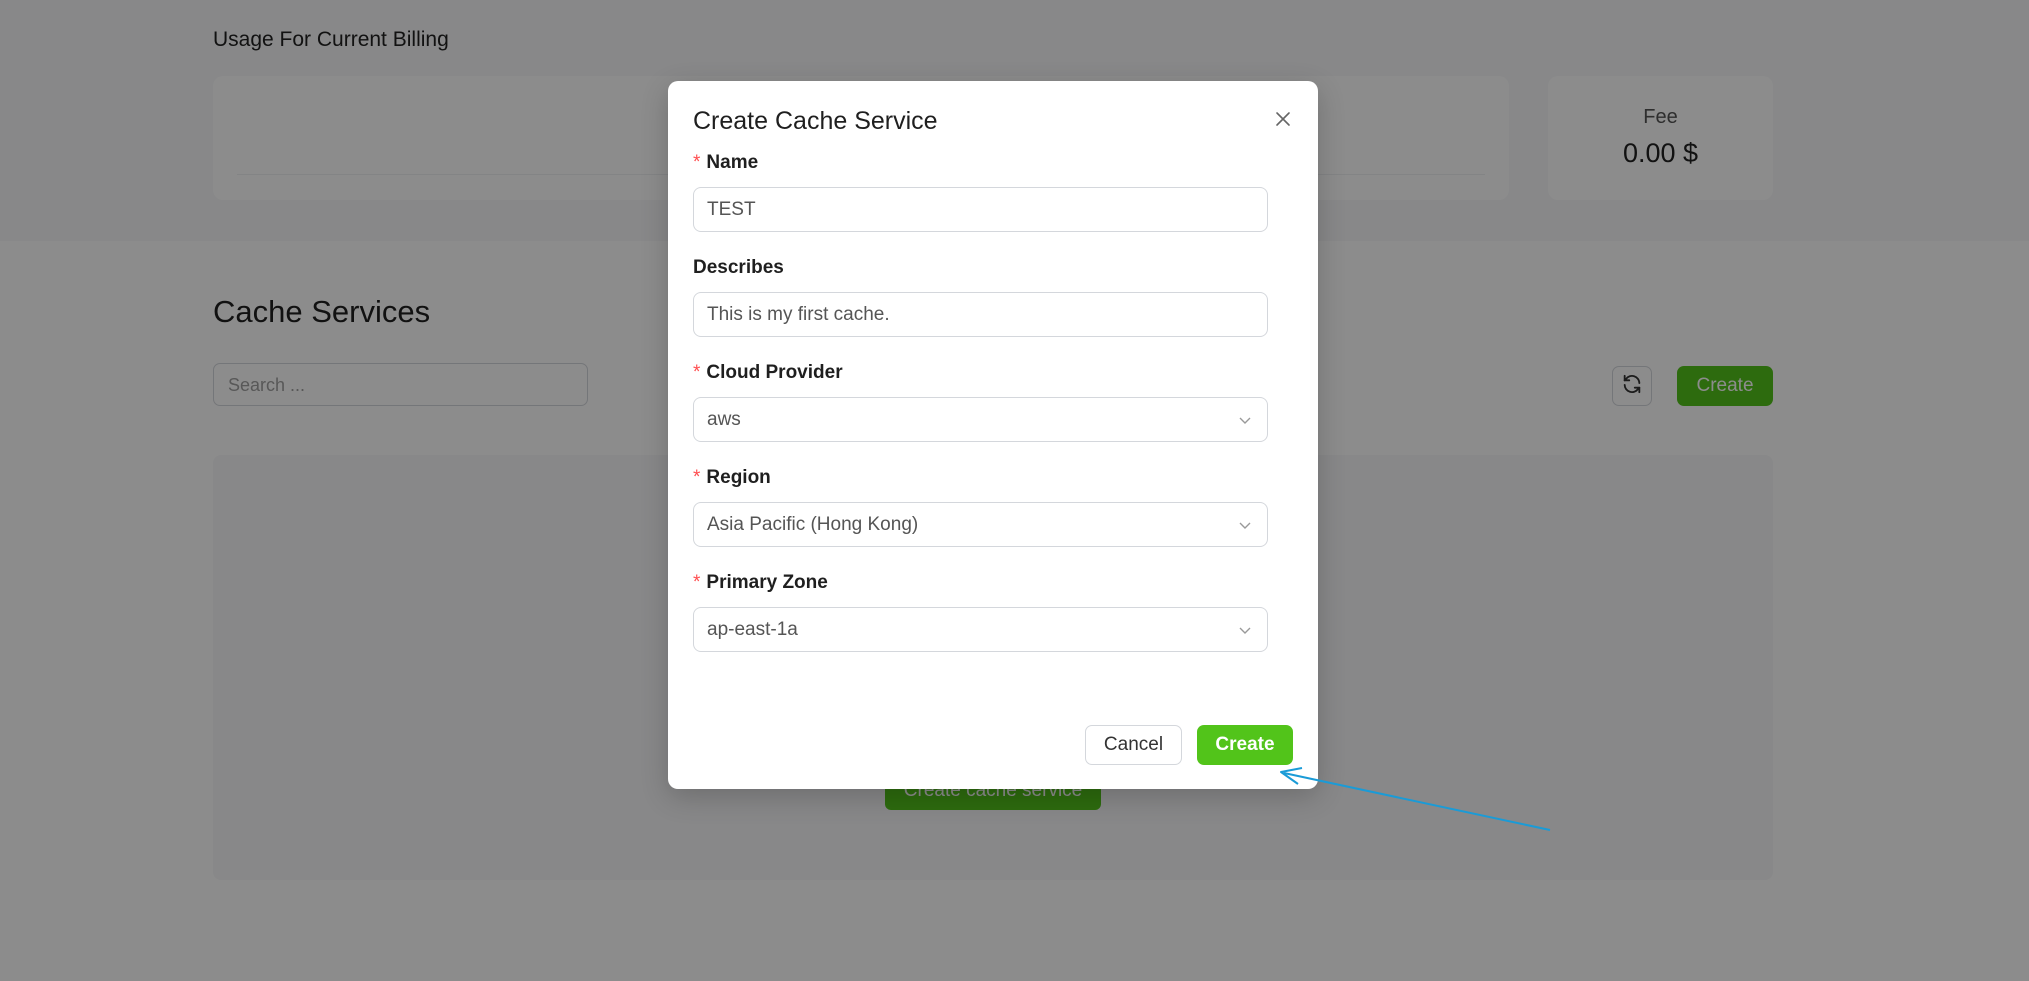 Image resolution: width=2029 pixels, height=981 pixels. I want to click on primary-zone-label: * Primary Zone, so click(760, 582).